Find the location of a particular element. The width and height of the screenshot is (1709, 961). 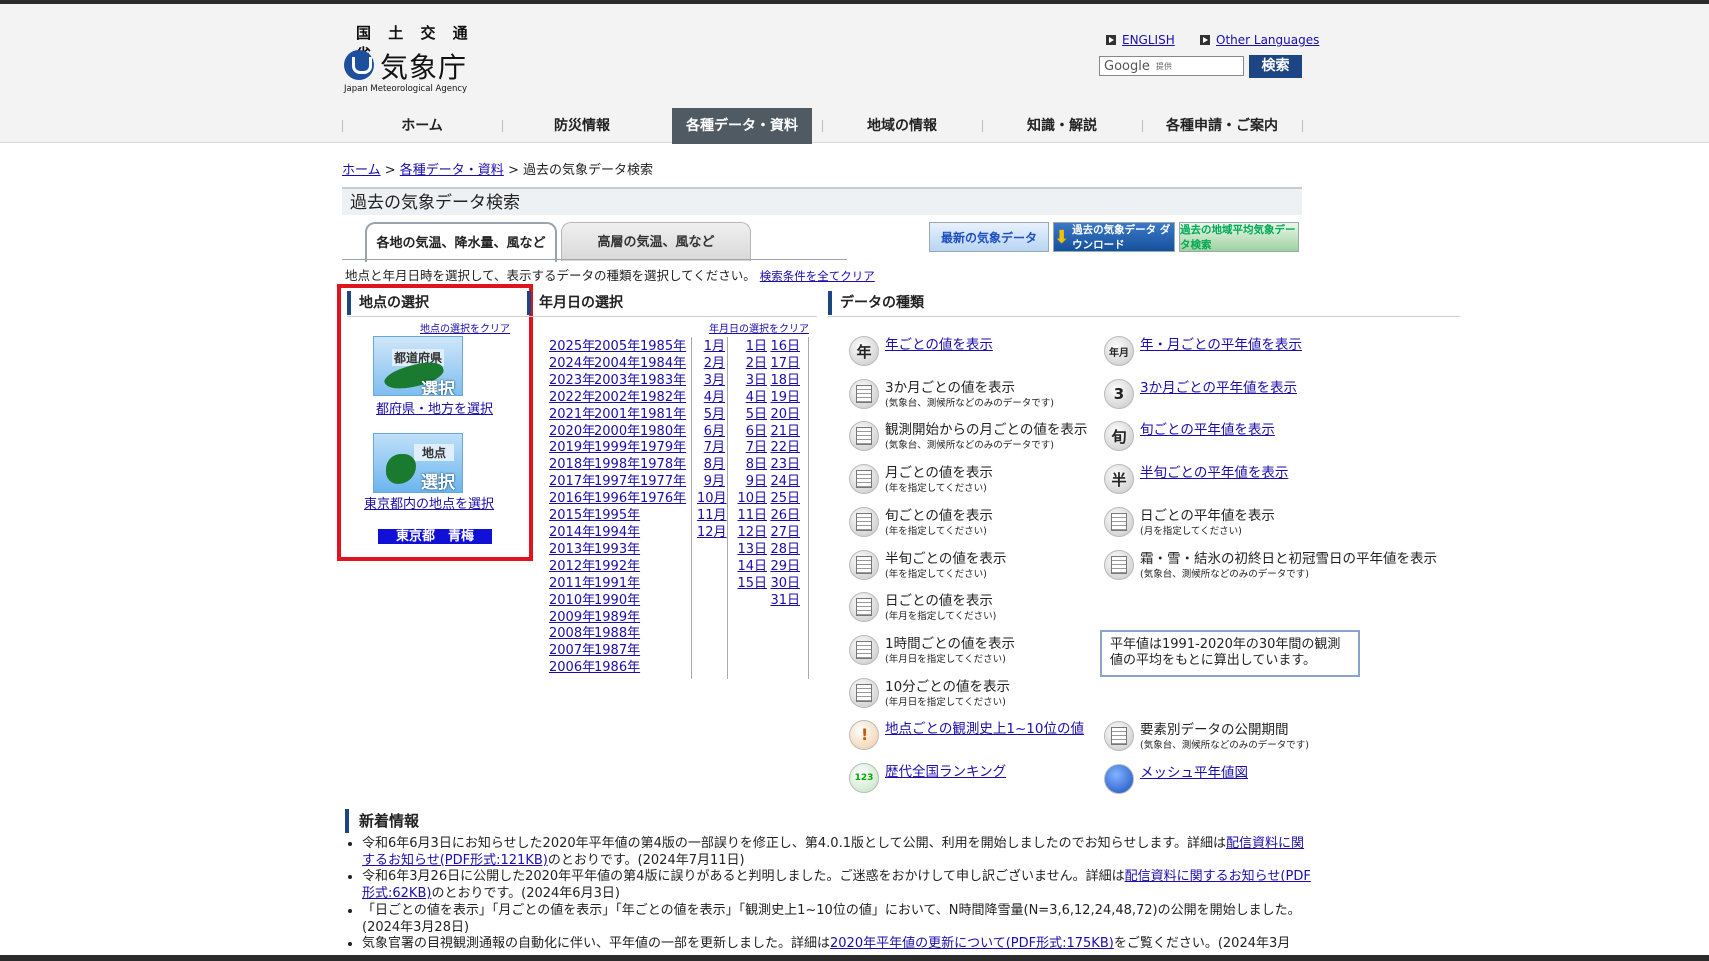

datatype-item: 123 歴代全国ランキング is located at coordinates (927, 778).